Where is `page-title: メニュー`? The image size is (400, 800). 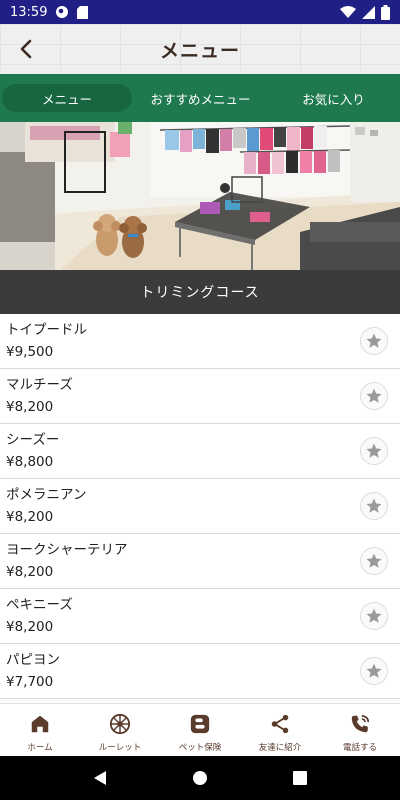
page-title: メニュー is located at coordinates (199, 50).